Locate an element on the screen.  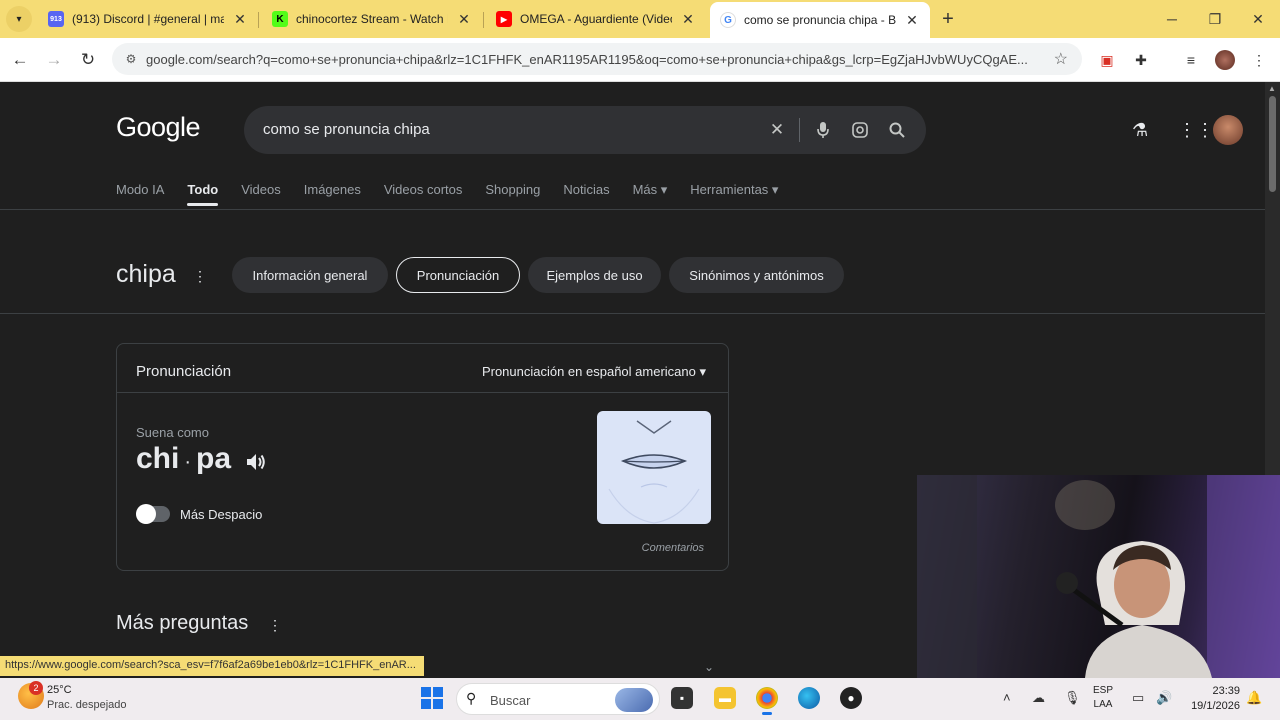
tab-videos-cortos: Videos cortos is located at coordinates (423, 190).